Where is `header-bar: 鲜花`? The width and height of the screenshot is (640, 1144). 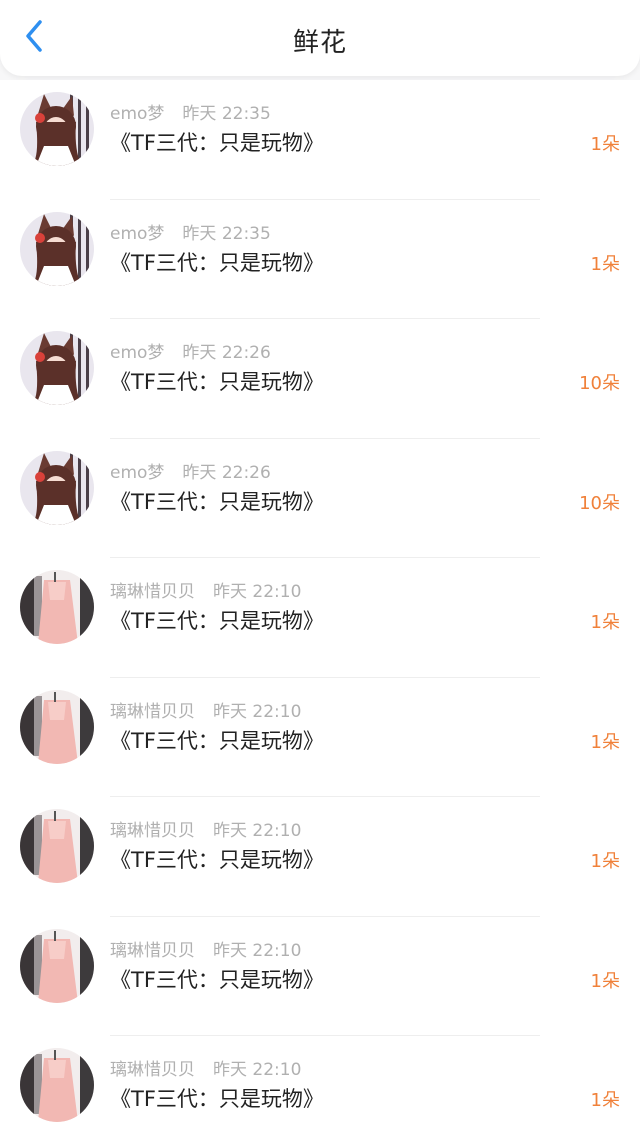 header-bar: 鲜花 is located at coordinates (320, 38).